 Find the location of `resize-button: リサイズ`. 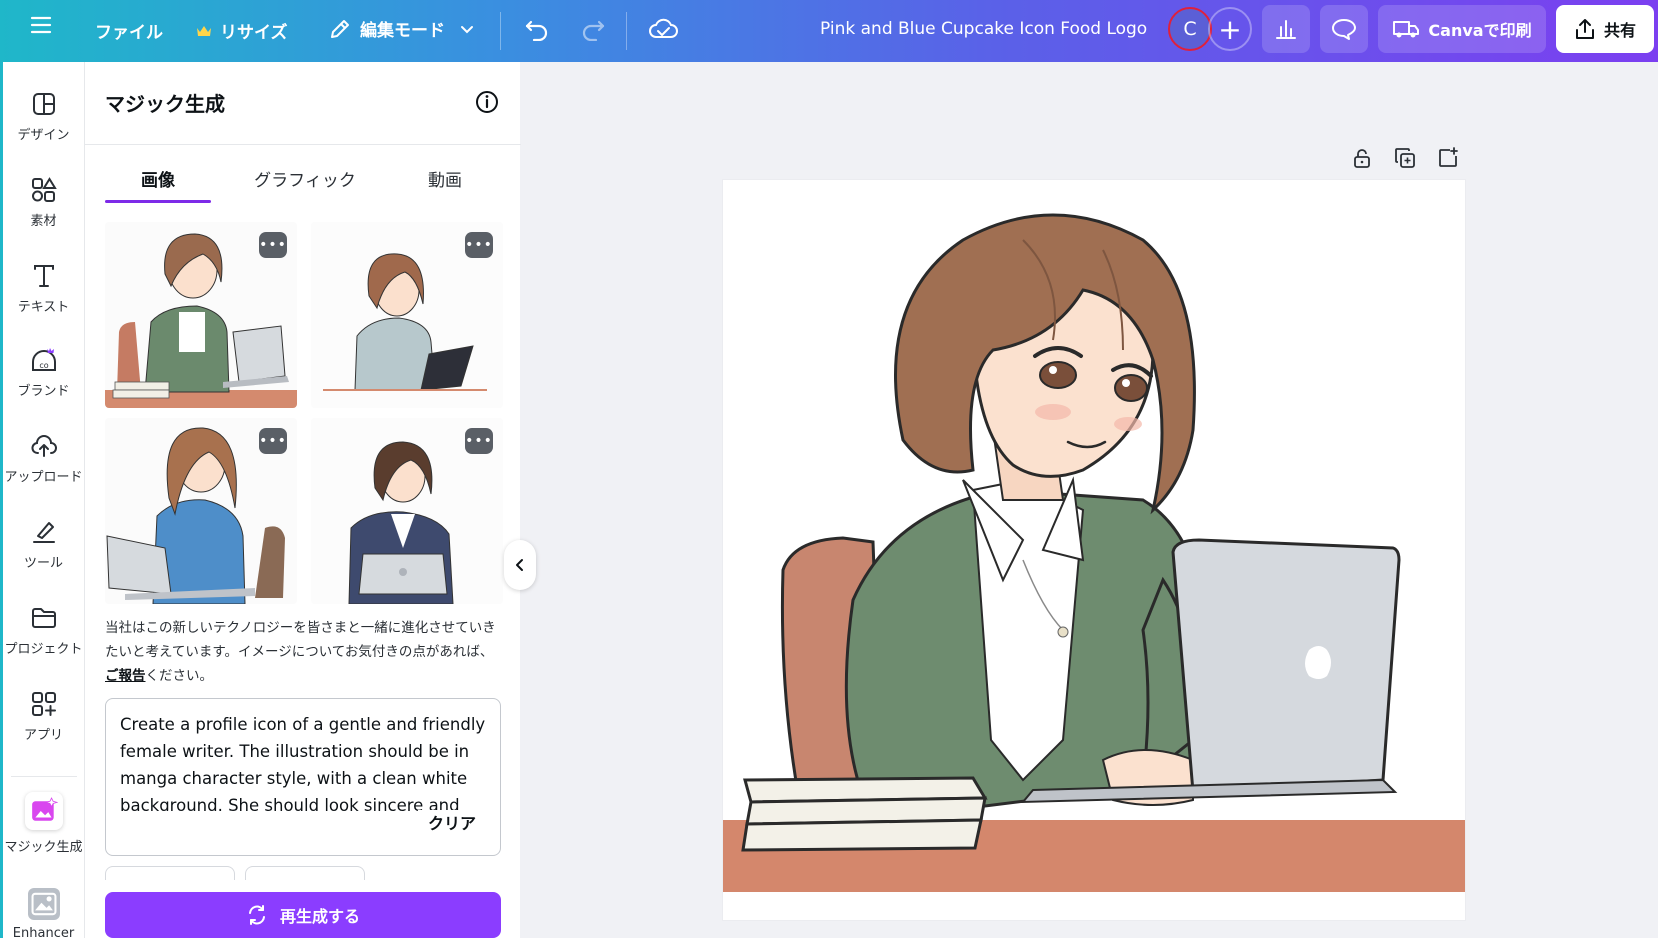

resize-button: リサイズ is located at coordinates (242, 30).